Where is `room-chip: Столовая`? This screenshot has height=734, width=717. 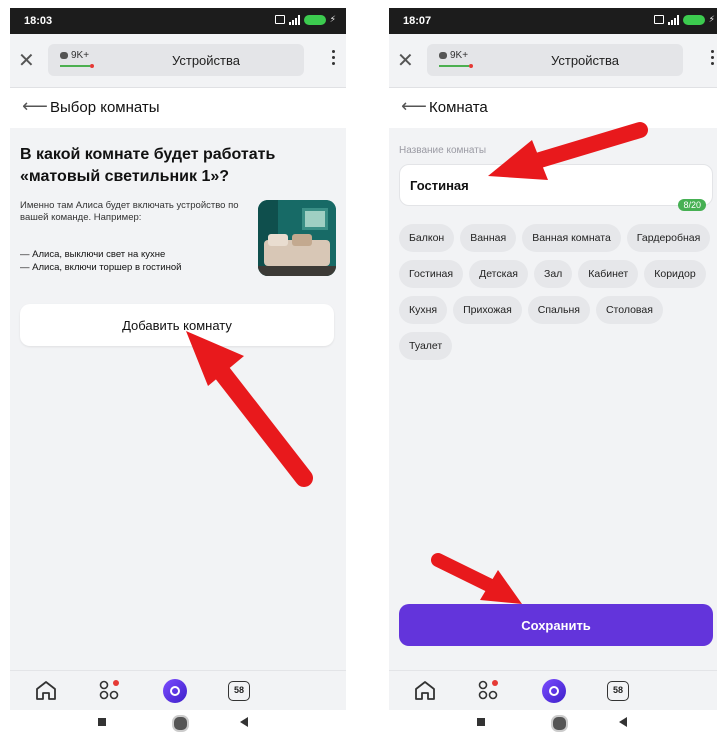
room-chip: Столовая is located at coordinates (629, 310).